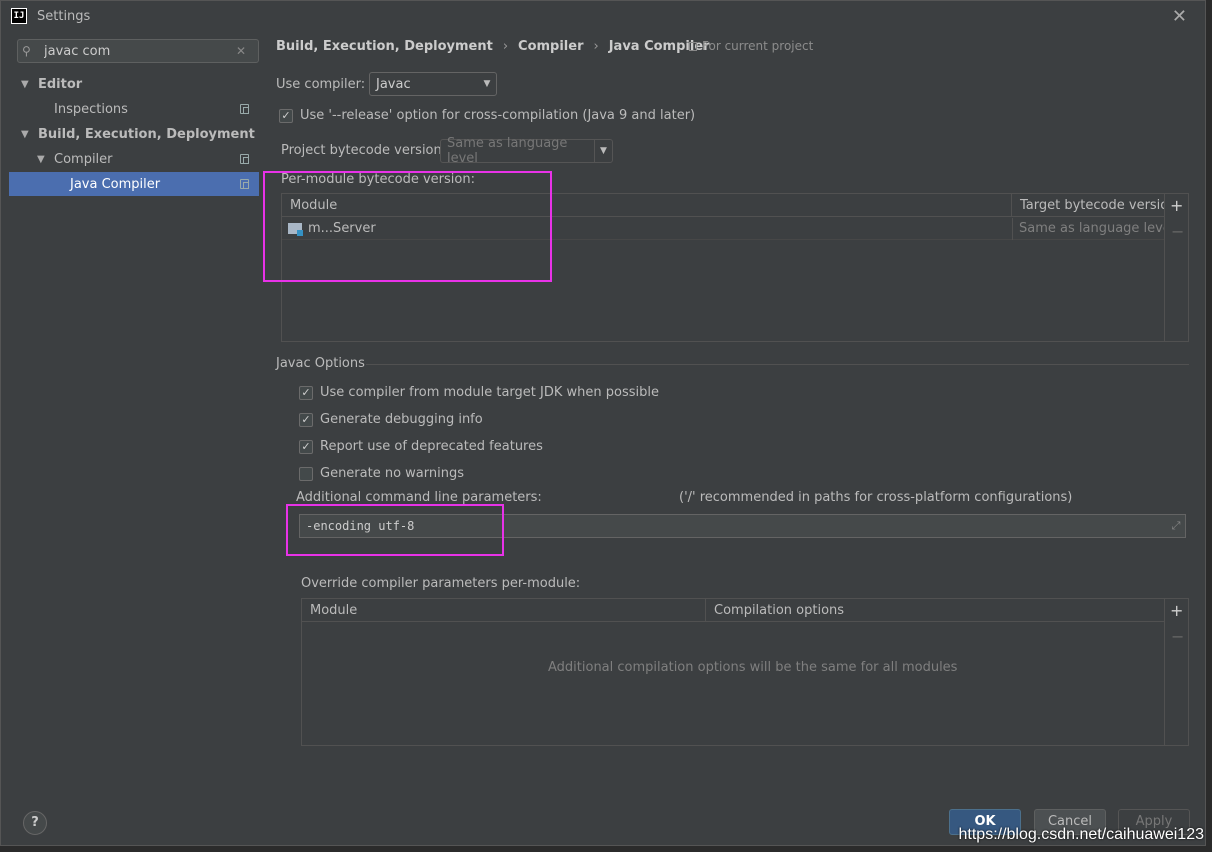  I want to click on watermark-text: https://blog.csdn.net/caihuawei123, so click(1081, 834).